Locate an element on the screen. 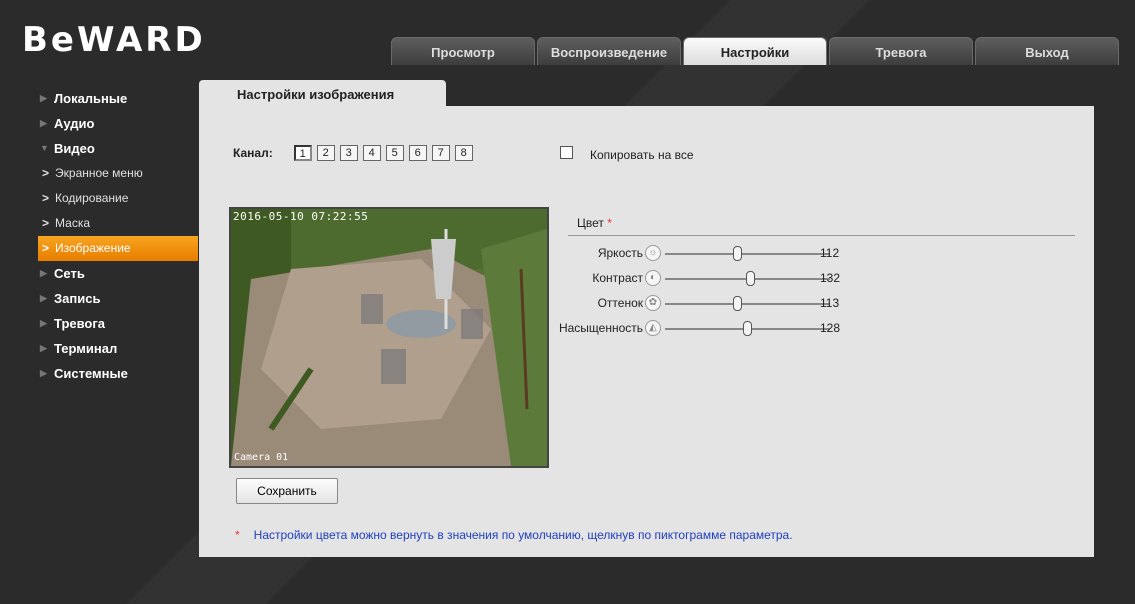  video-timestamp: 2016-05-10 07:22:55 is located at coordinates (301, 216).